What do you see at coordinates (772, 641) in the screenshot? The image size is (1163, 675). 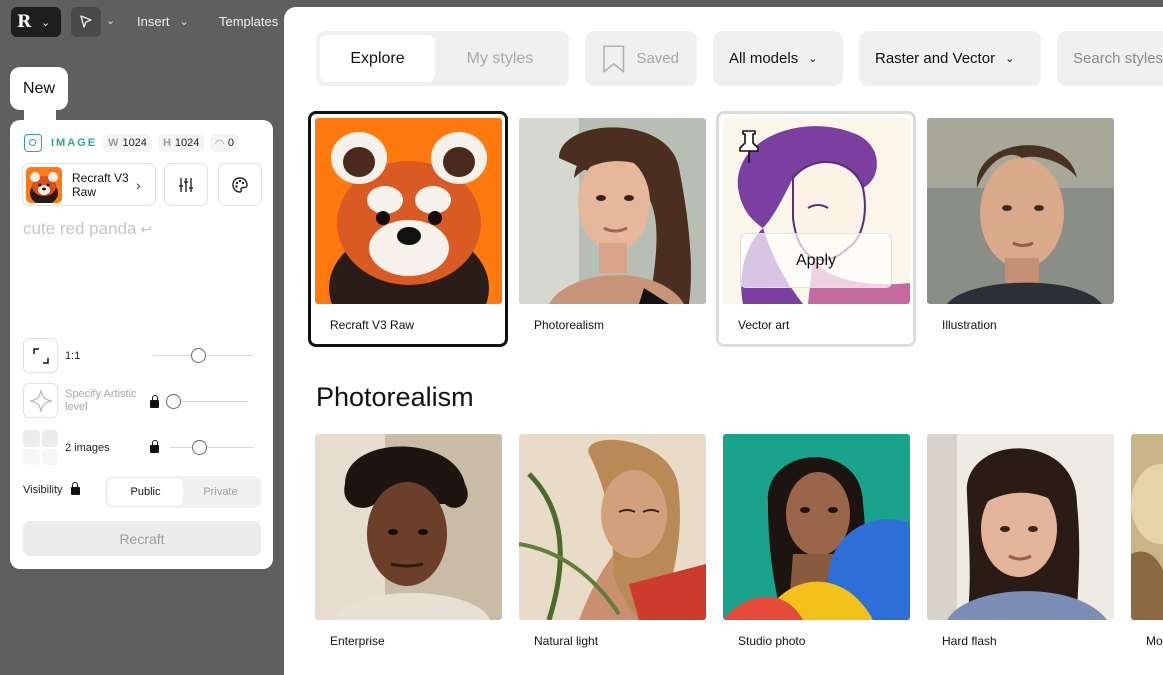 I see `style-name: Studio photo` at bounding box center [772, 641].